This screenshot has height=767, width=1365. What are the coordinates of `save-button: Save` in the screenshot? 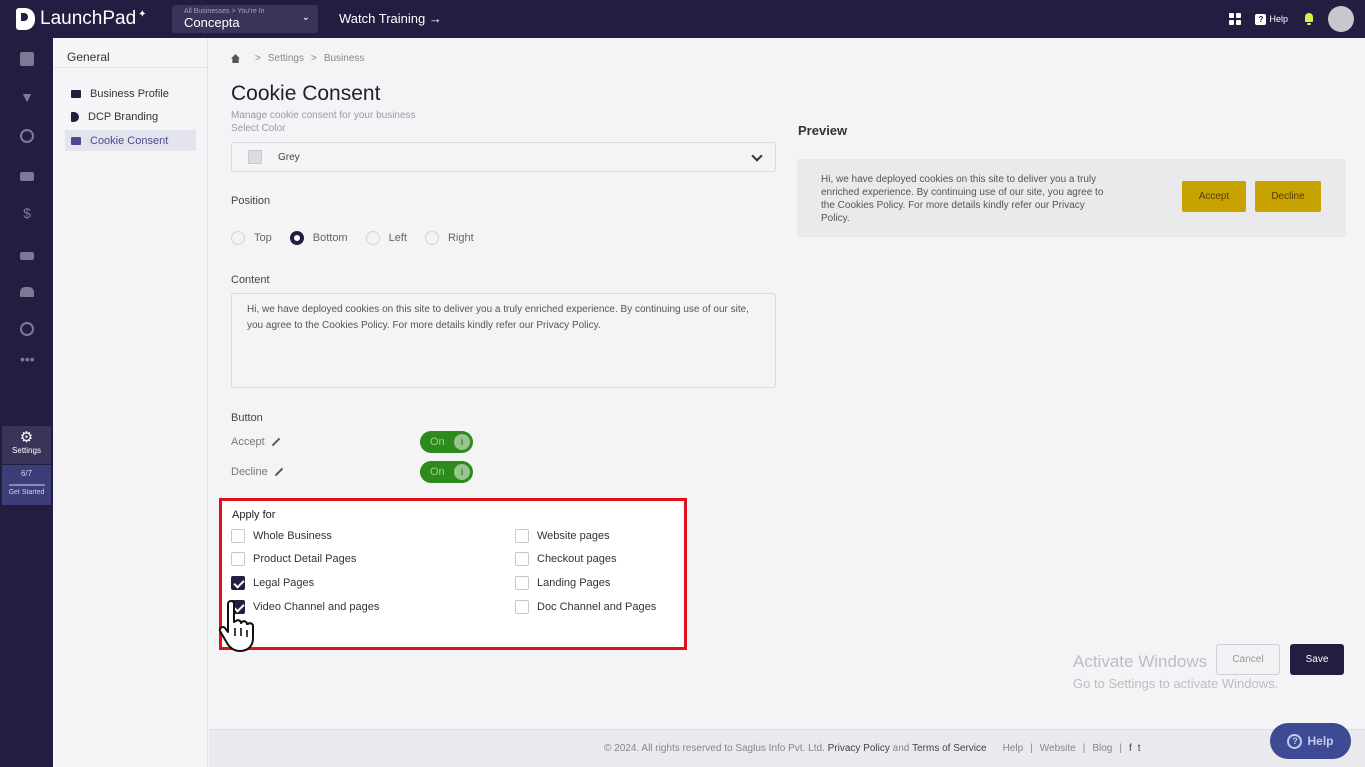 It's located at (1317, 659).